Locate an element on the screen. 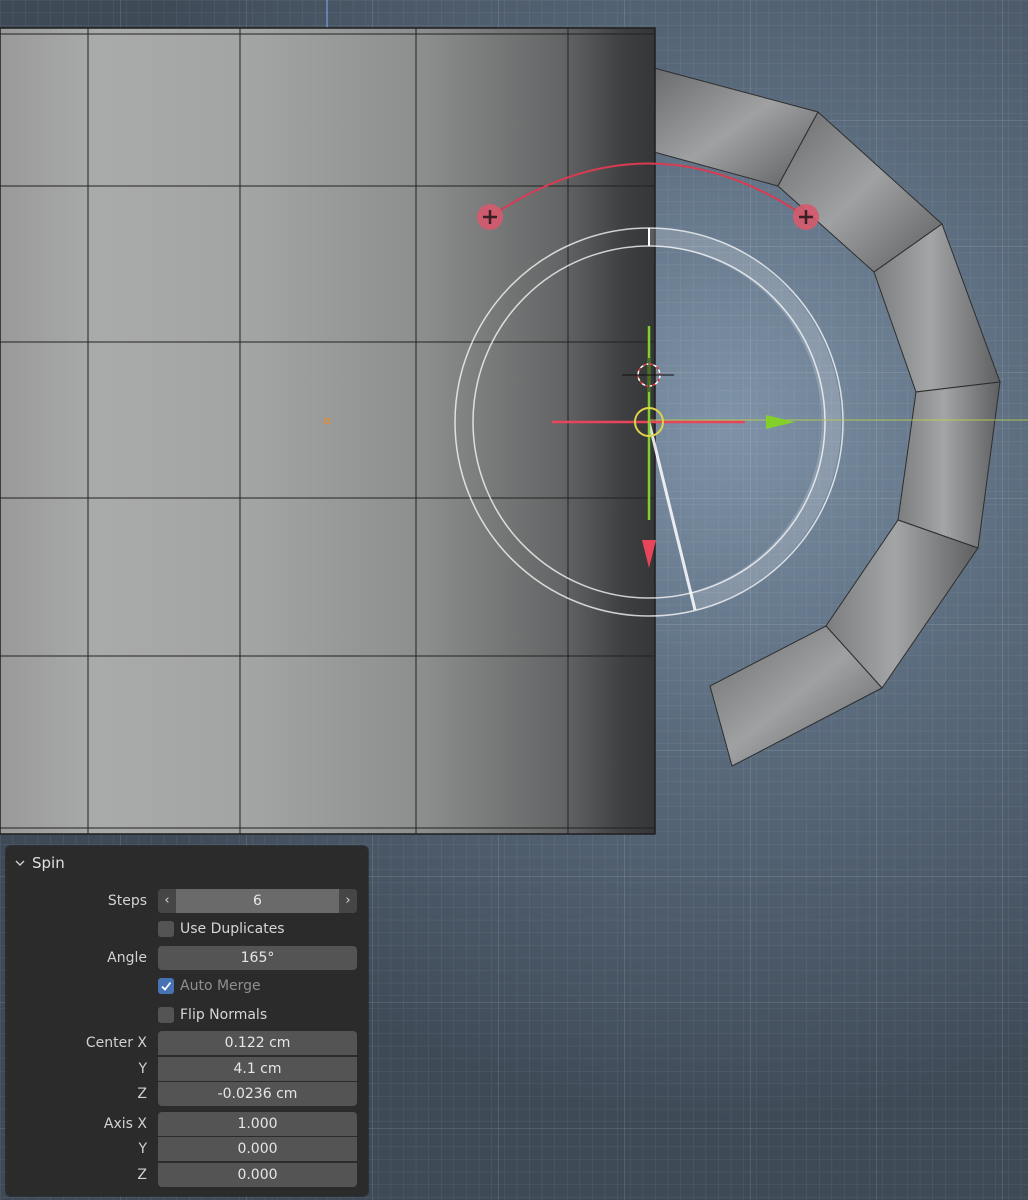 This screenshot has height=1200, width=1028. use-duplicates-checkbox: Use Duplicates is located at coordinates (221, 929).